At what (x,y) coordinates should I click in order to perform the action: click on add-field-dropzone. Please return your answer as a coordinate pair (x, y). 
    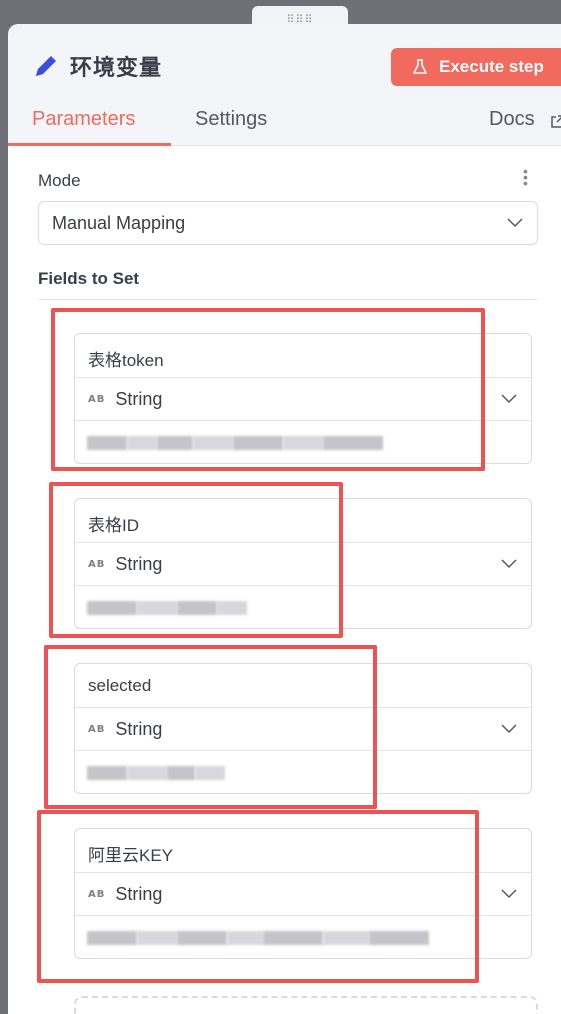
    Looking at the image, I should click on (306, 1005).